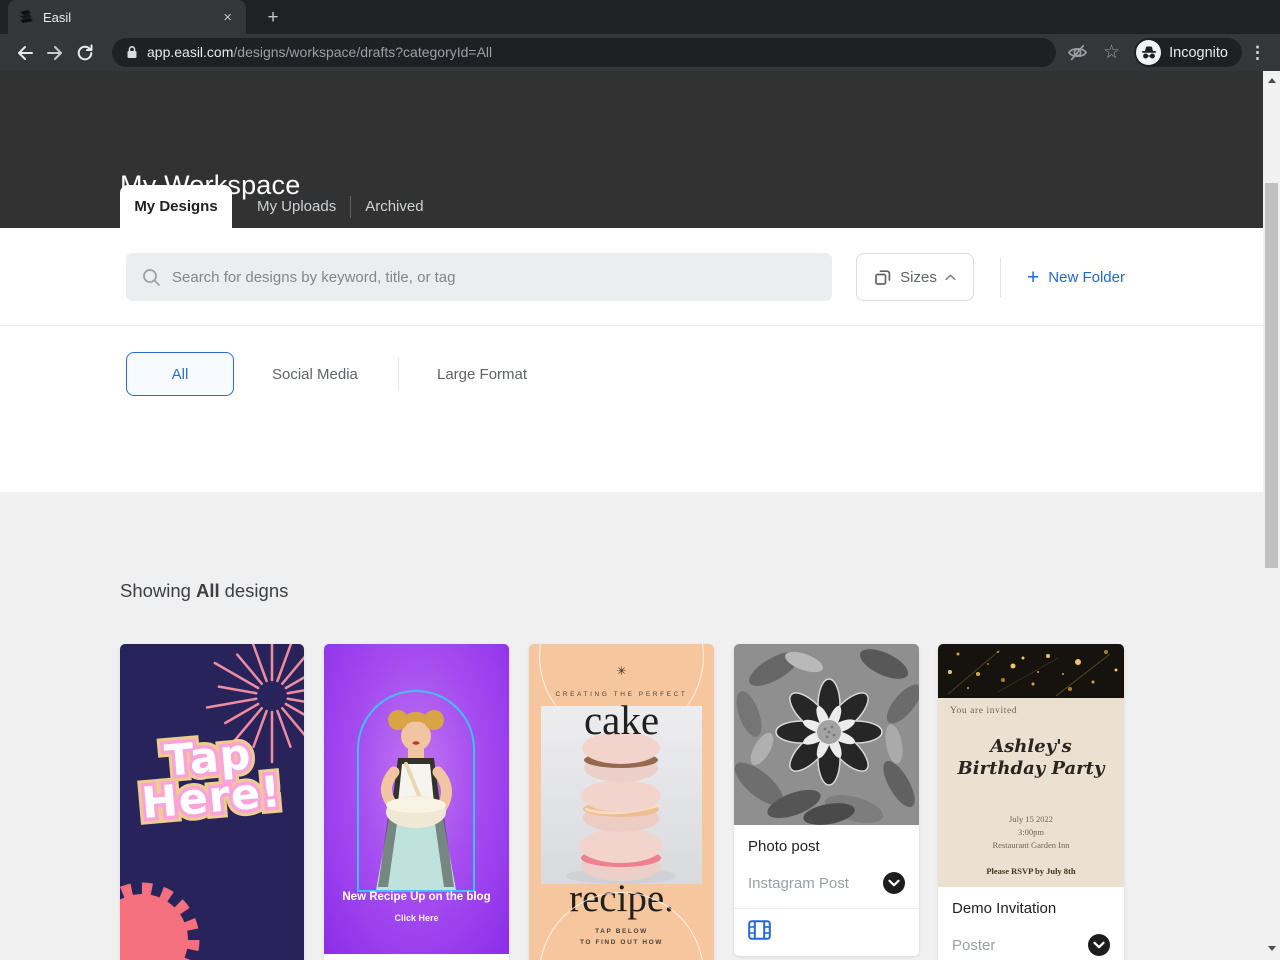 This screenshot has height=960, width=1280. What do you see at coordinates (1271, 375) in the screenshot?
I see `scrollbar-thumb` at bounding box center [1271, 375].